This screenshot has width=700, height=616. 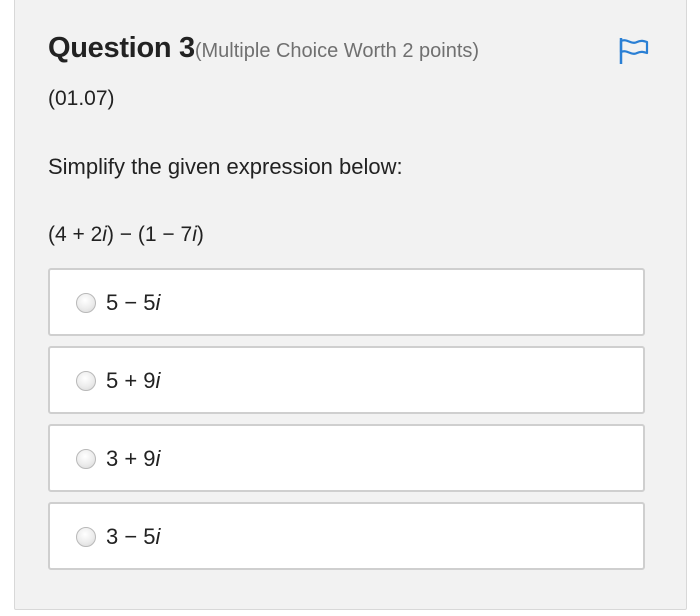 I want to click on question-code: (01.07), so click(x=81, y=98).